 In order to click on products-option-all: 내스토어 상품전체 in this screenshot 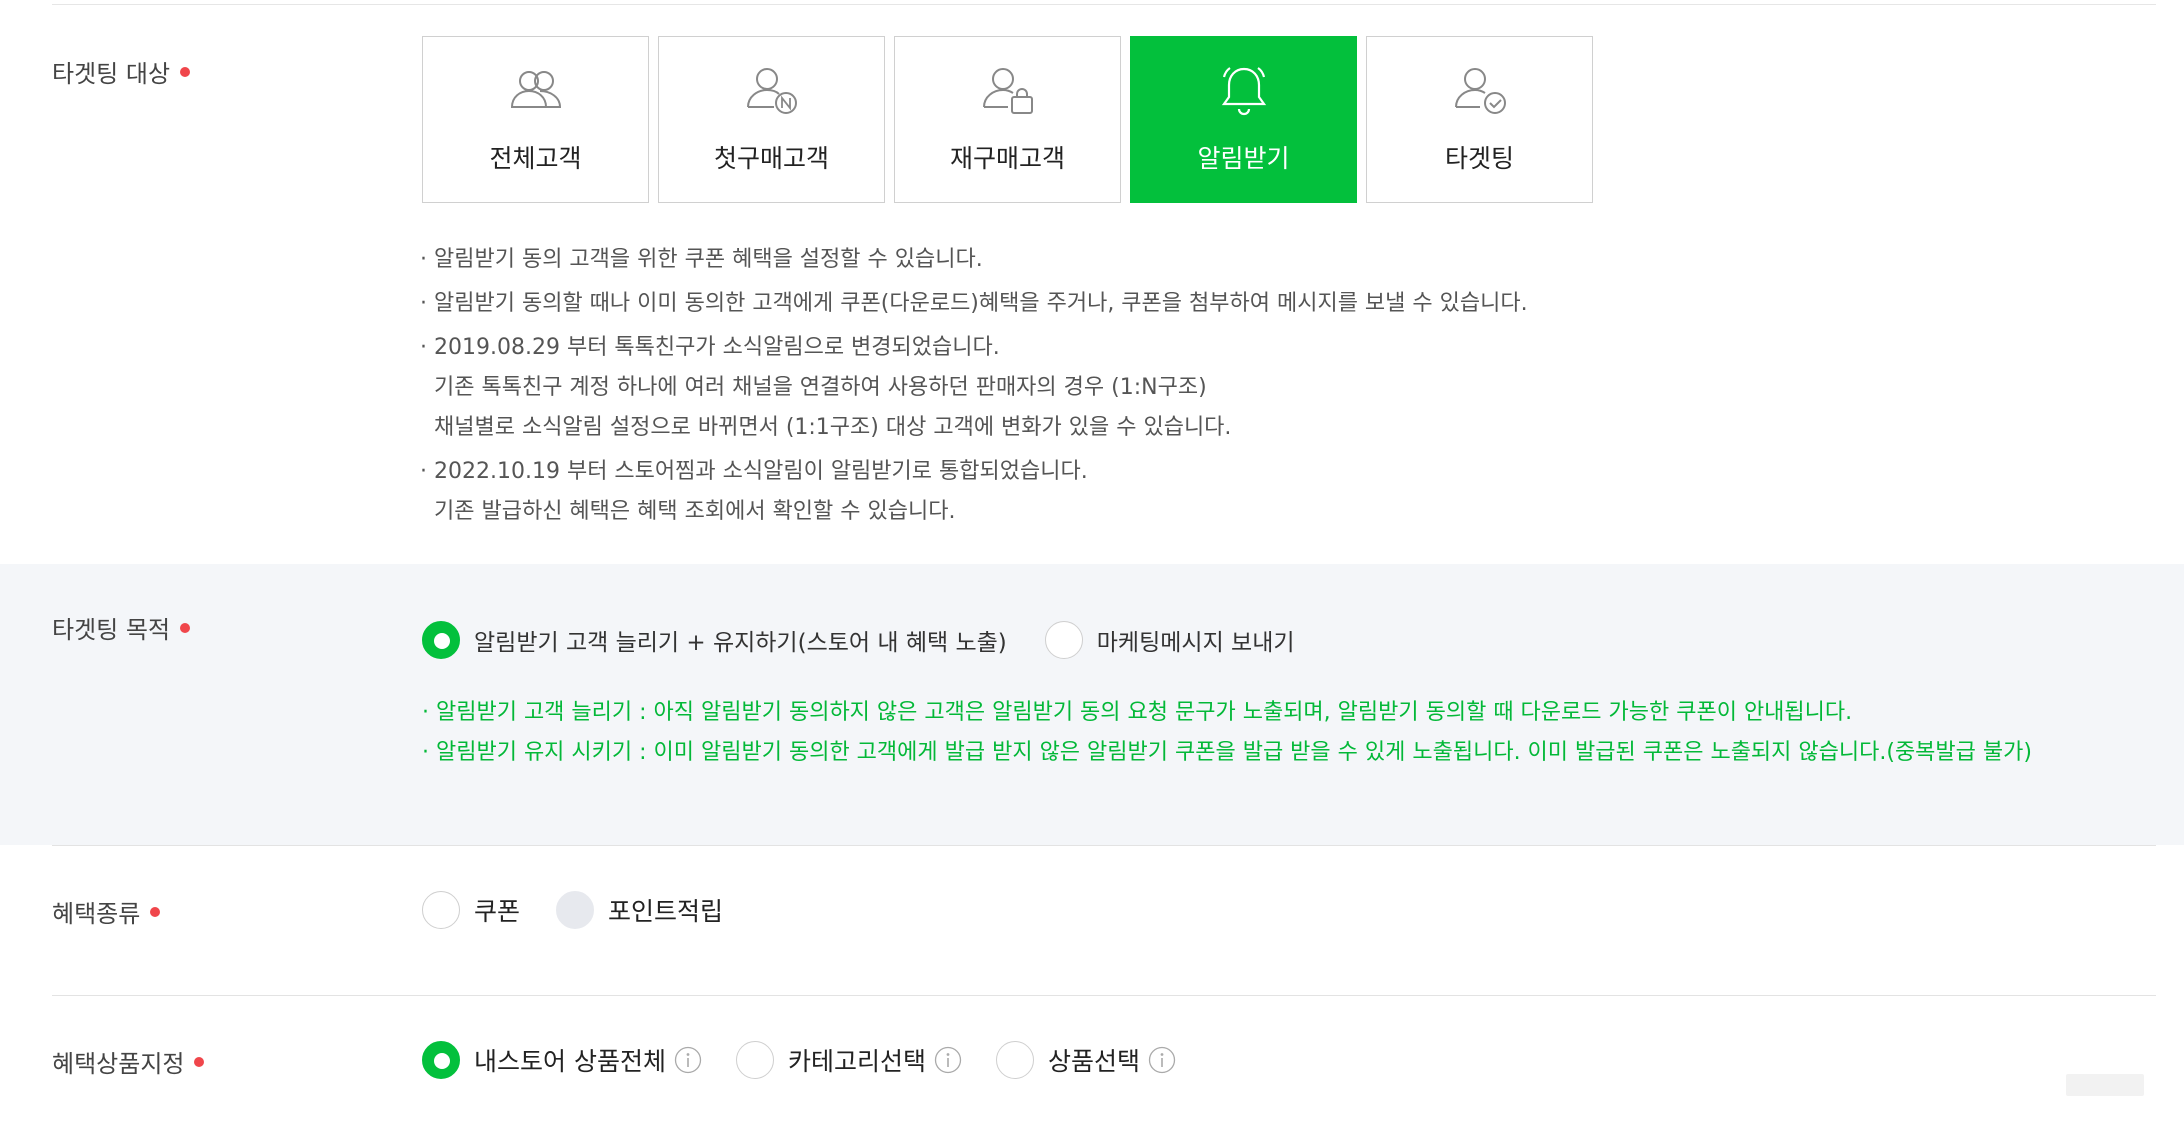, I will do `click(544, 1060)`.